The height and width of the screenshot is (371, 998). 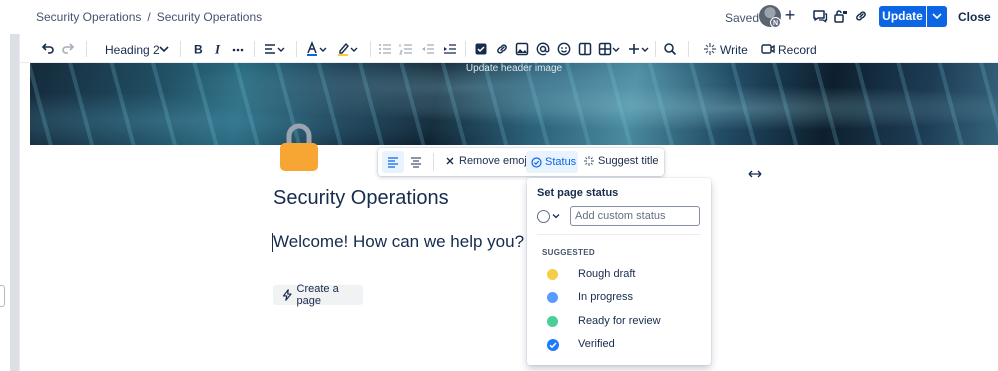 I want to click on table-icon, so click(x=609, y=49).